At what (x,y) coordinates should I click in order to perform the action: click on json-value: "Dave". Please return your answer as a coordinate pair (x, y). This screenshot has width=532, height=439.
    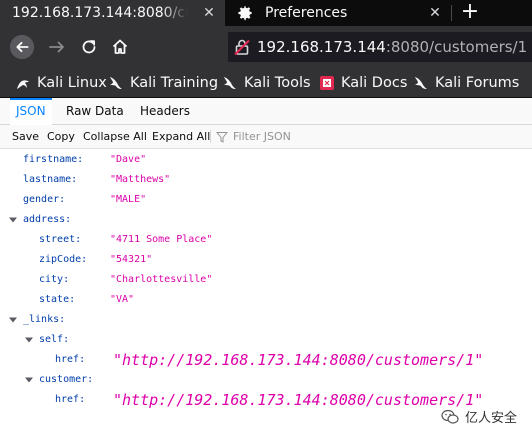
    Looking at the image, I should click on (128, 159).